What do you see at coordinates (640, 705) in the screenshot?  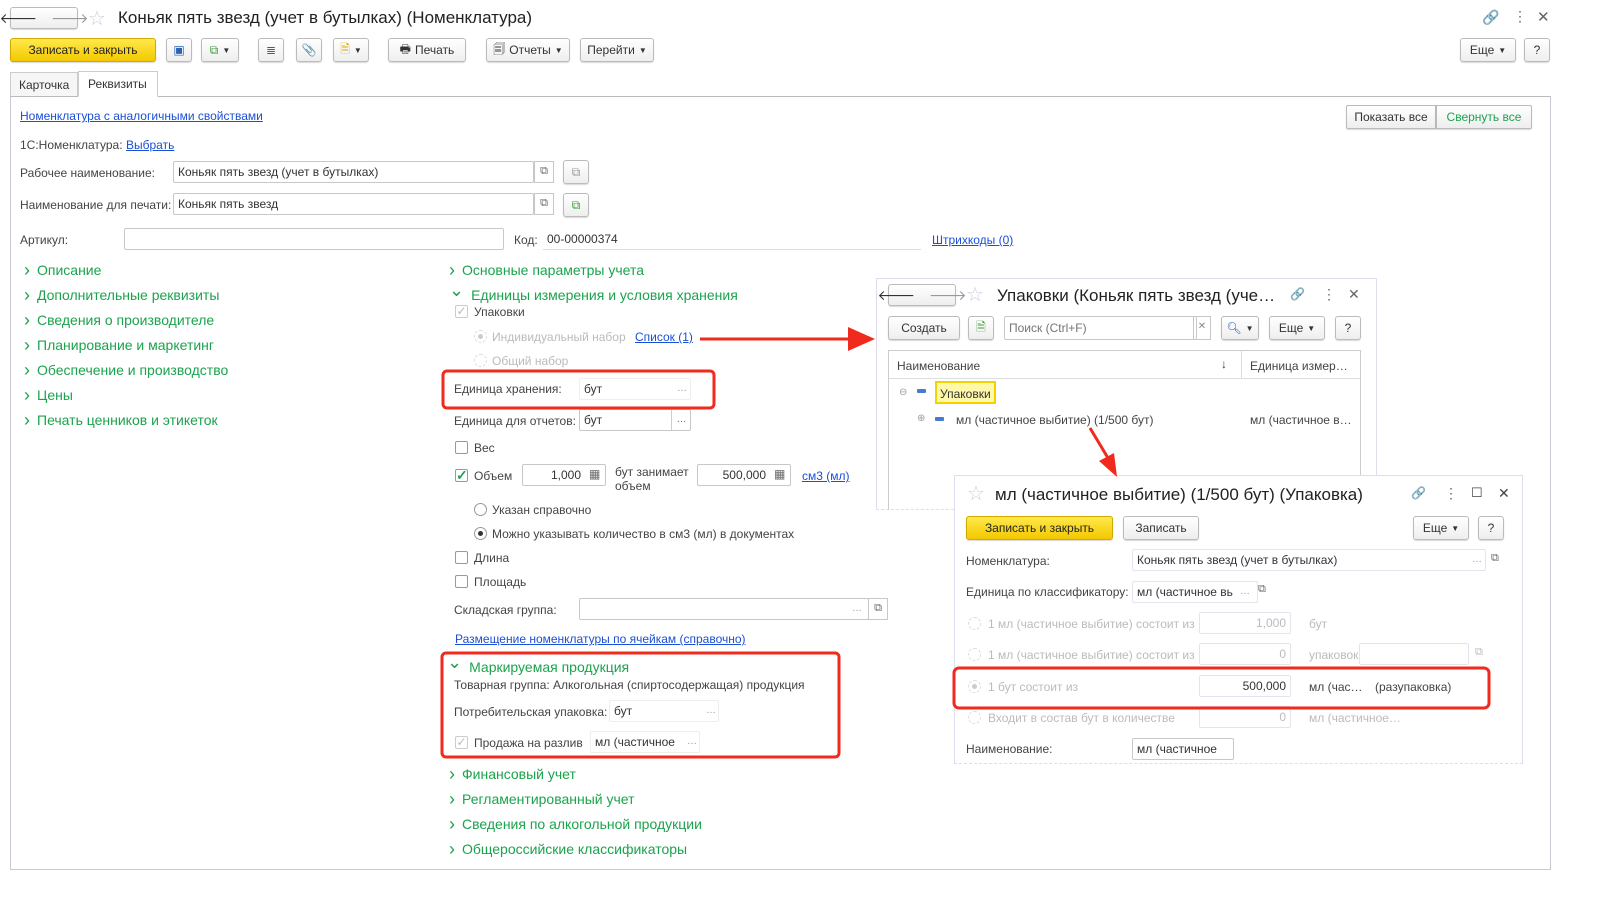 I see `highlight-marked-products` at bounding box center [640, 705].